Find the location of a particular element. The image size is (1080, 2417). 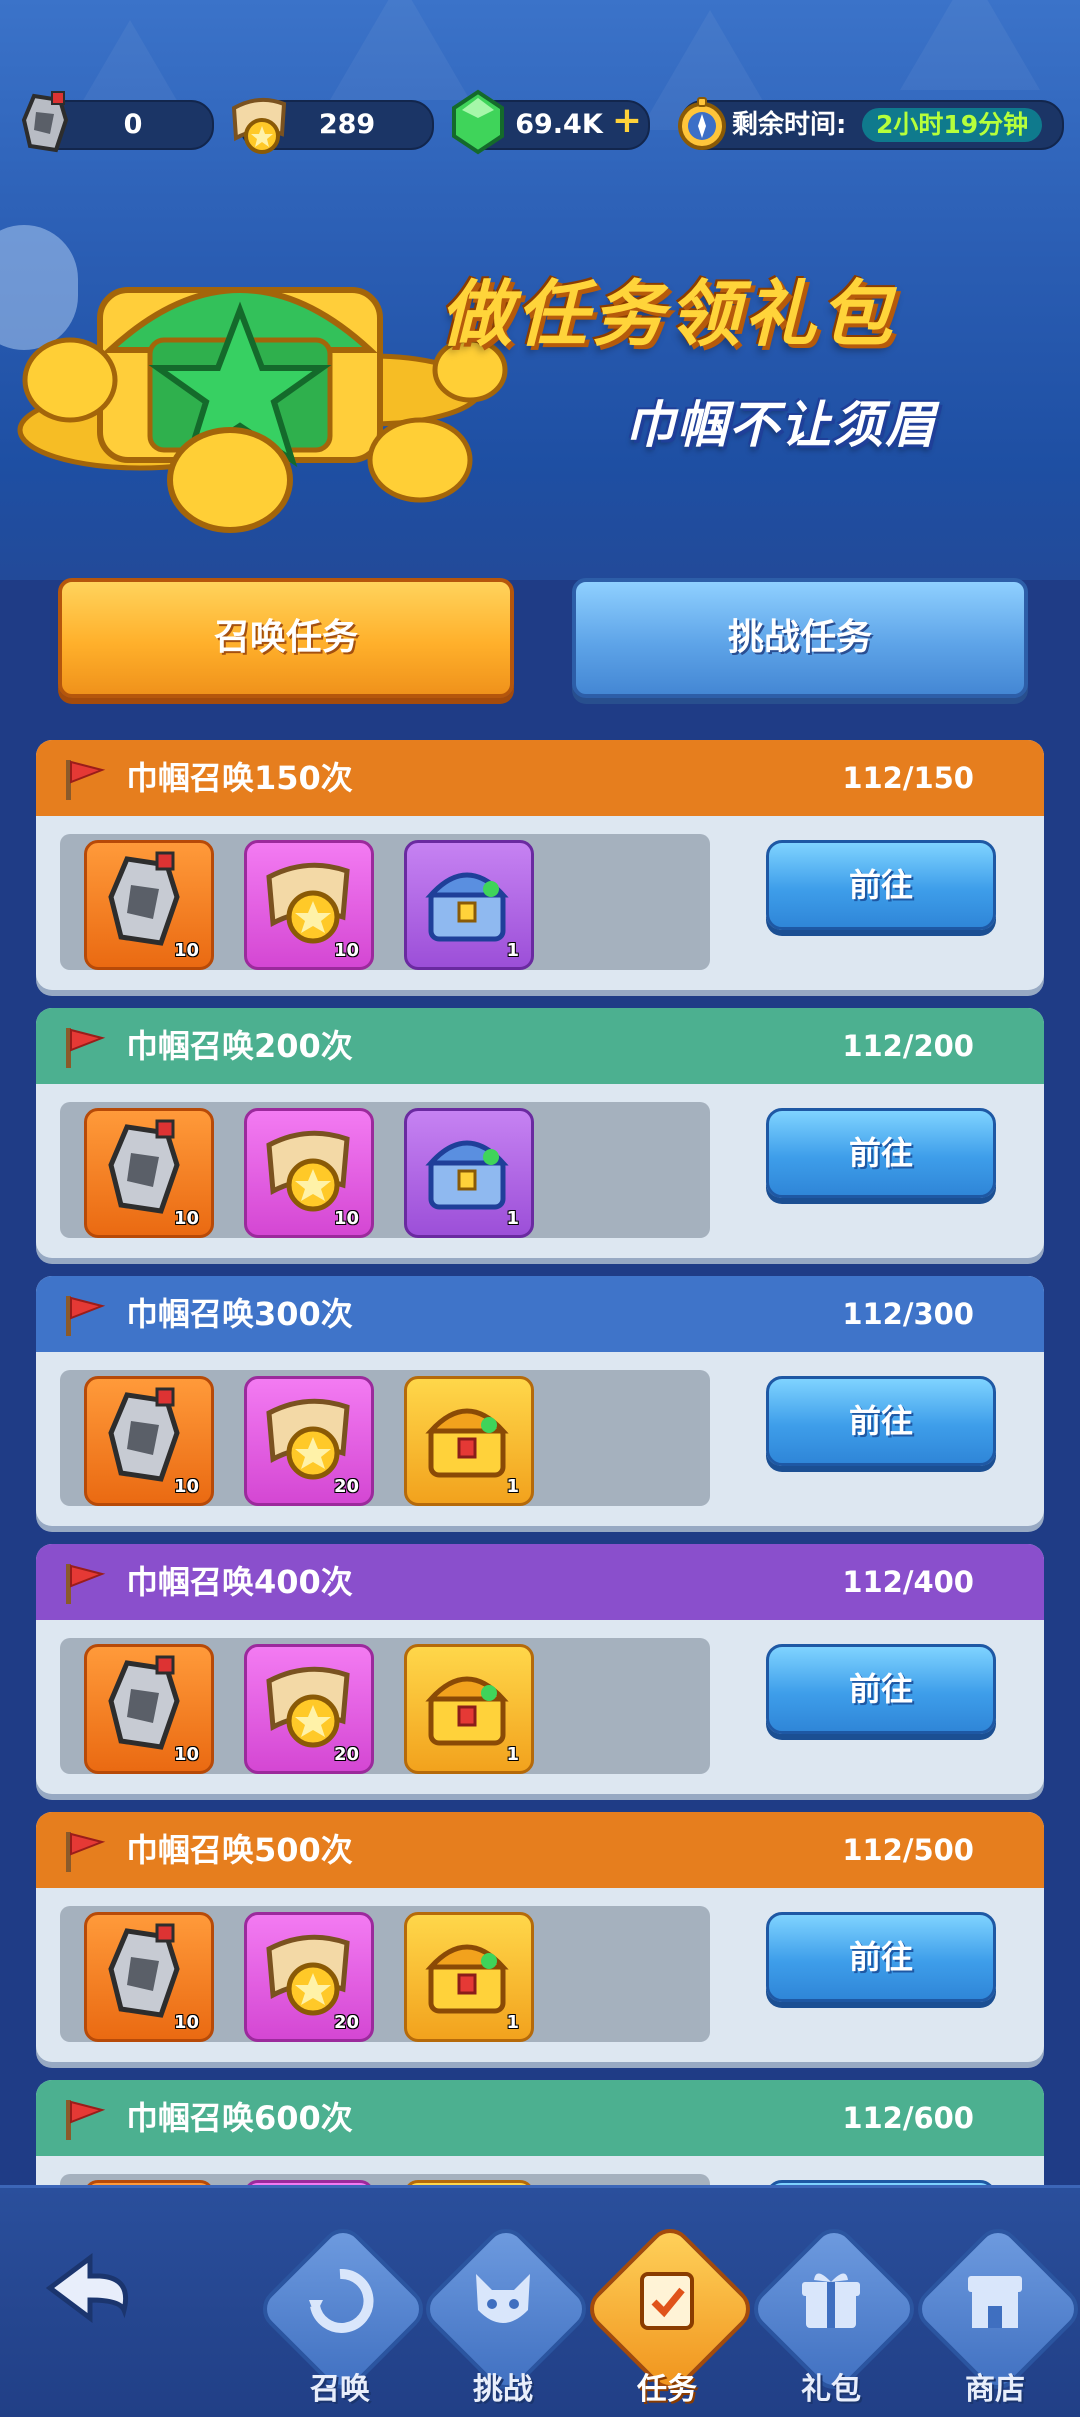

summon-token-value: 0 is located at coordinates (133, 124).